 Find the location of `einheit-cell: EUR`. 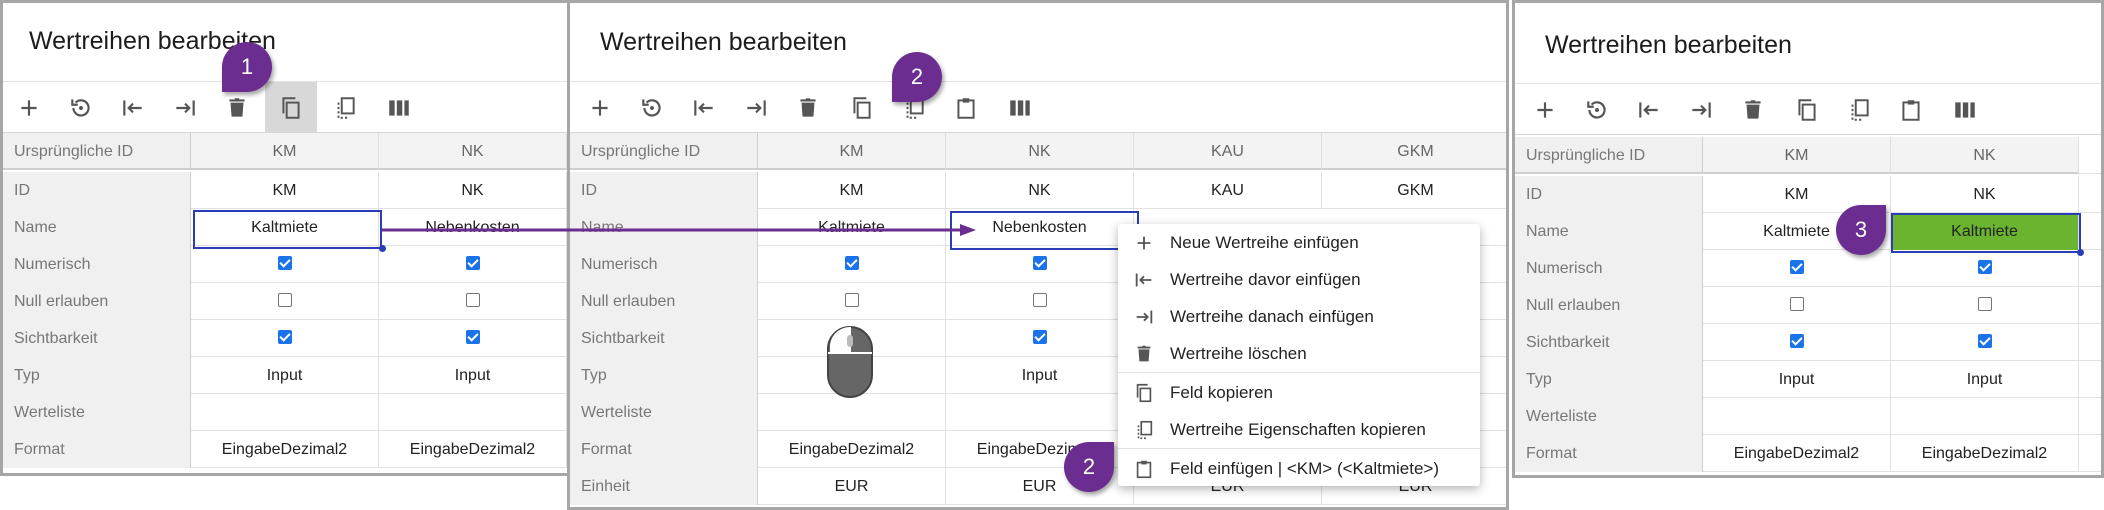

einheit-cell: EUR is located at coordinates (852, 486).